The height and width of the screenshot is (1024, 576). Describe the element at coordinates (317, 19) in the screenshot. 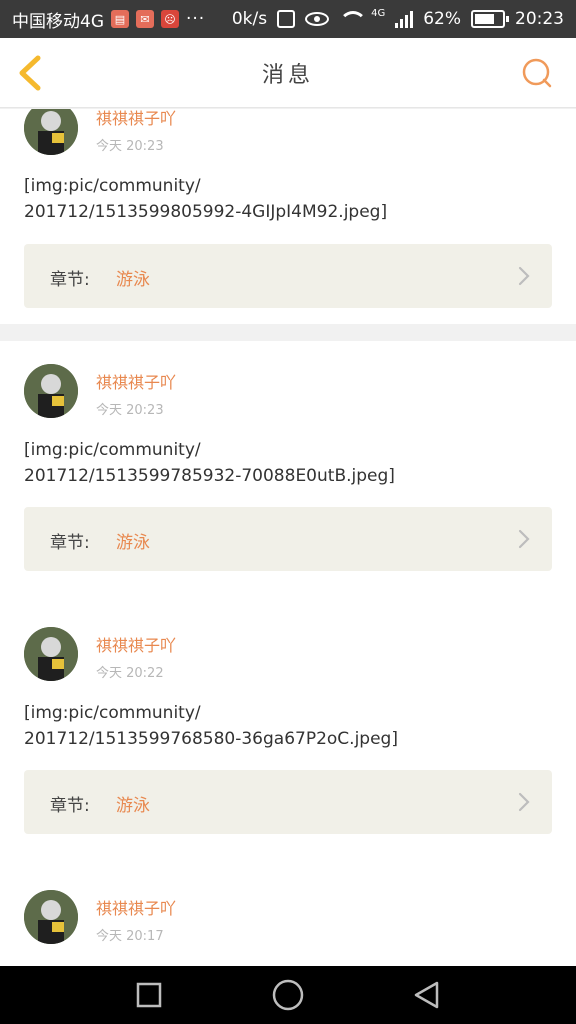

I see `eye-comfort-icon` at that location.